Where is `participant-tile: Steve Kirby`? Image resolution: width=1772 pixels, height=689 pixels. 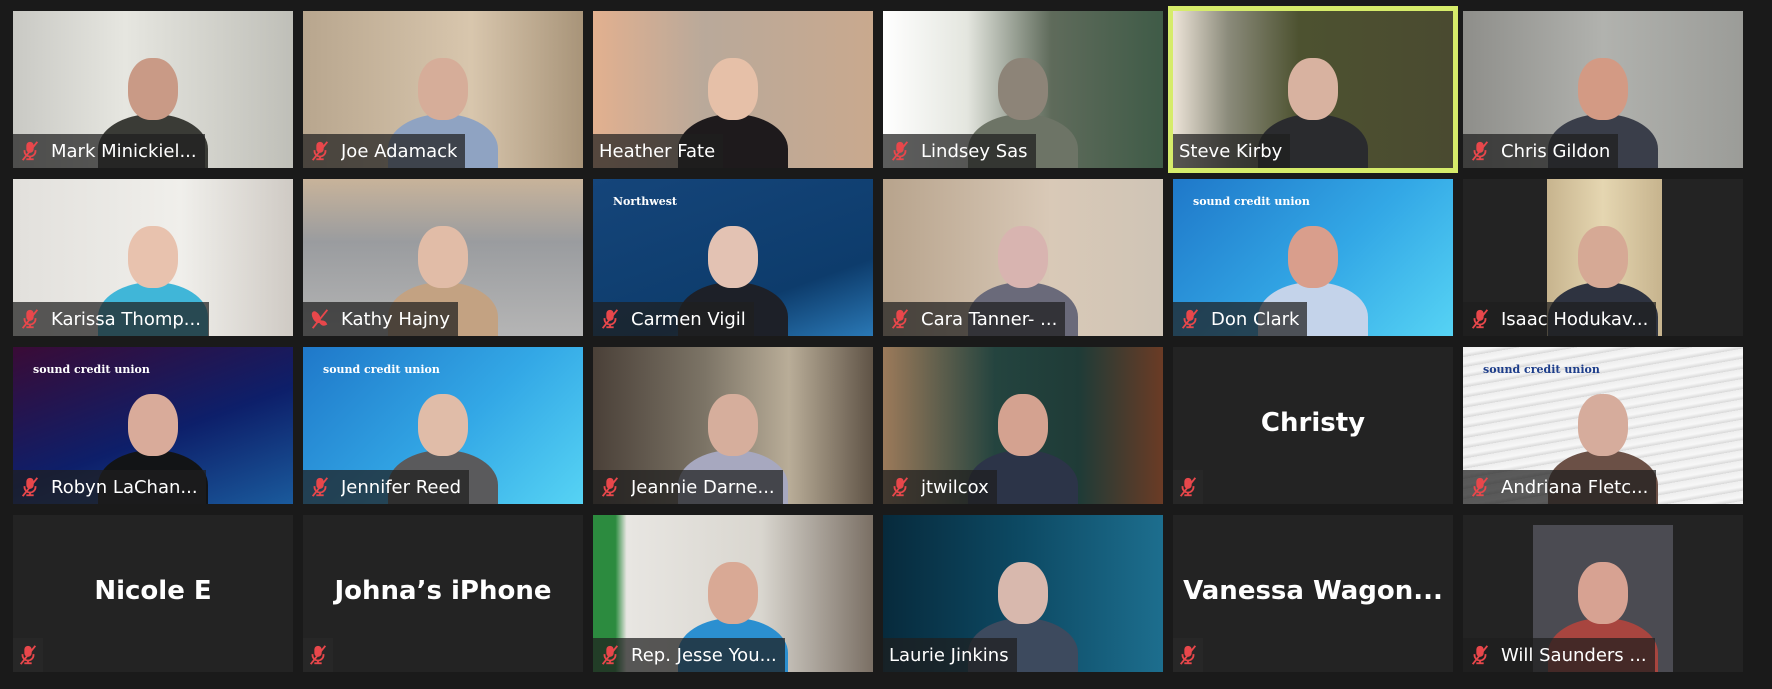
participant-tile: Steve Kirby is located at coordinates (1313, 89).